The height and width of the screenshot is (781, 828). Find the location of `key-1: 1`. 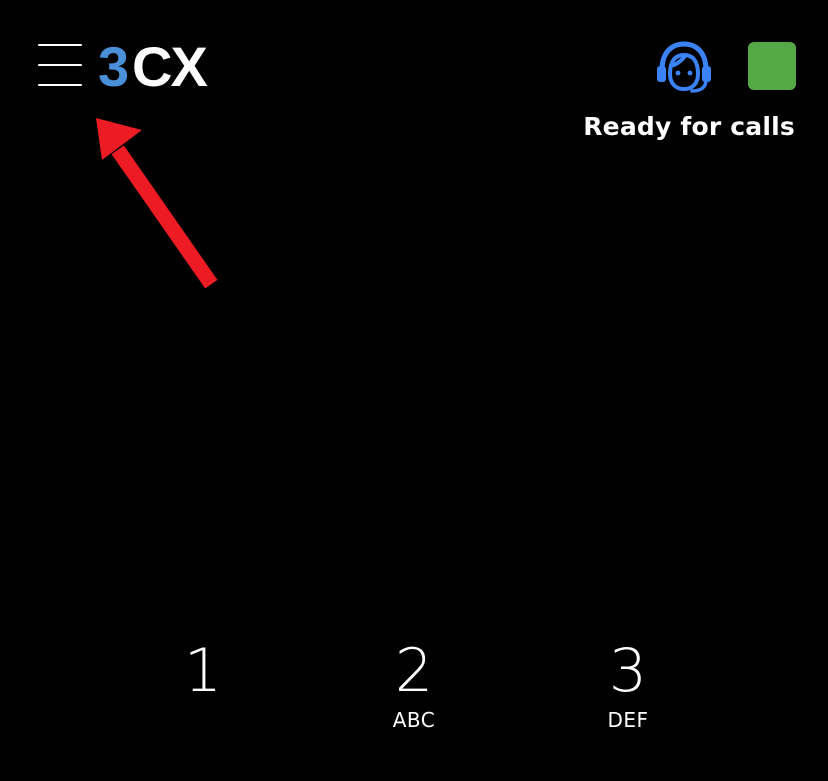

key-1: 1 is located at coordinates (203, 709).